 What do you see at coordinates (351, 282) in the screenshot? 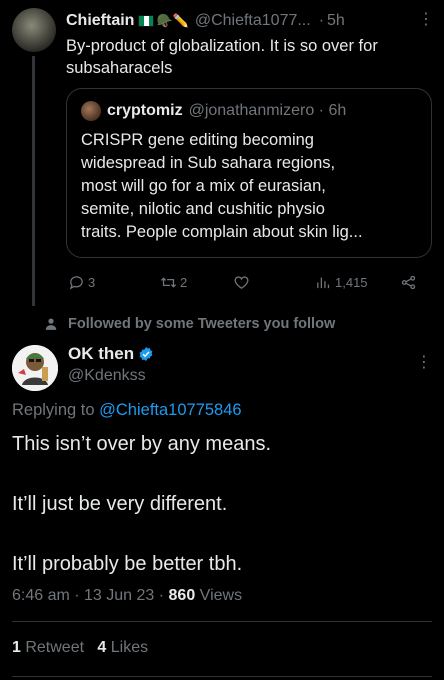
I see `views-count: 1,415` at bounding box center [351, 282].